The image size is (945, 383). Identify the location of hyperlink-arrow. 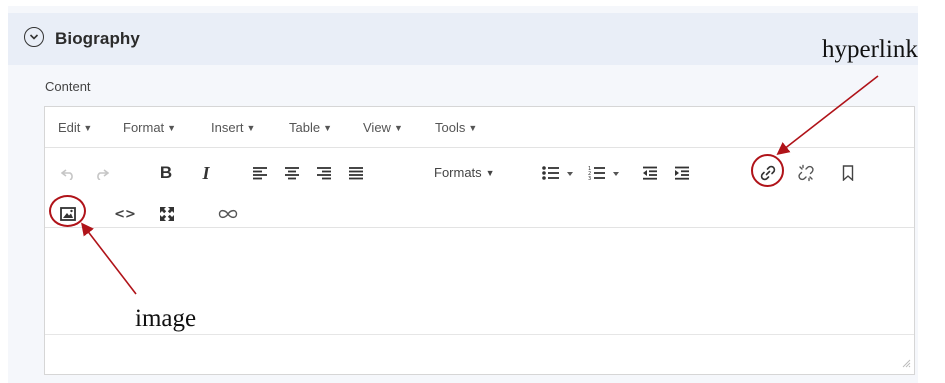
(827, 115).